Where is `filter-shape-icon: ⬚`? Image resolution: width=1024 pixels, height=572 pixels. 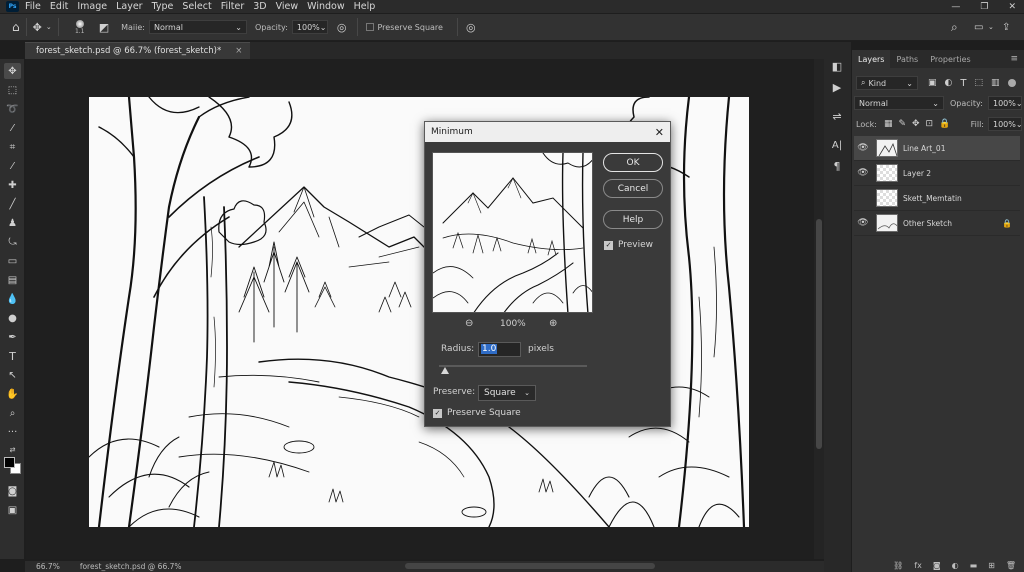 filter-shape-icon: ⬚ is located at coordinates (978, 83).